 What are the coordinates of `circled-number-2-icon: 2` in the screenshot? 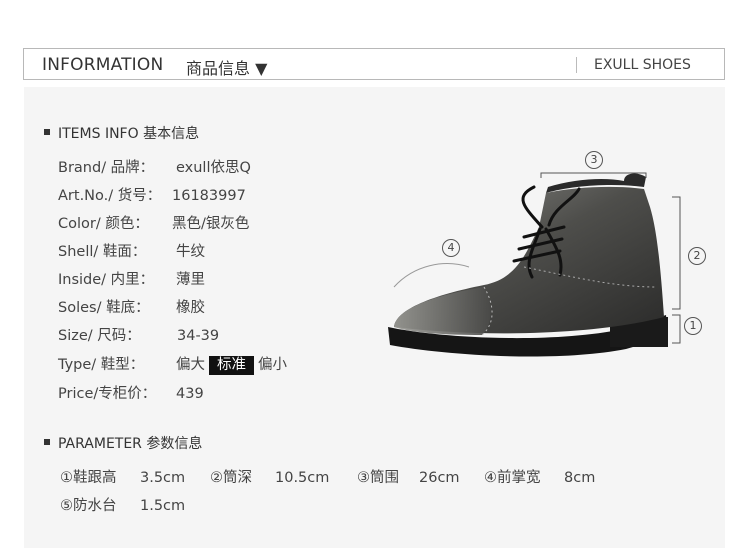 It's located at (697, 256).